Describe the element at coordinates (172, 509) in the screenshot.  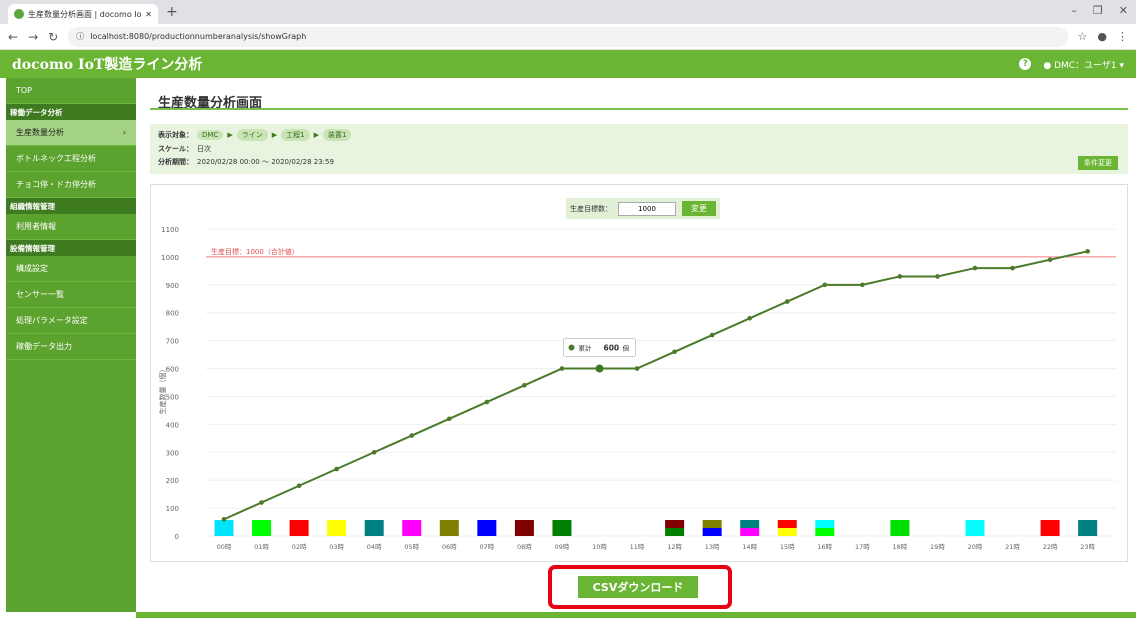
I see `y-tick-label: 100` at that location.